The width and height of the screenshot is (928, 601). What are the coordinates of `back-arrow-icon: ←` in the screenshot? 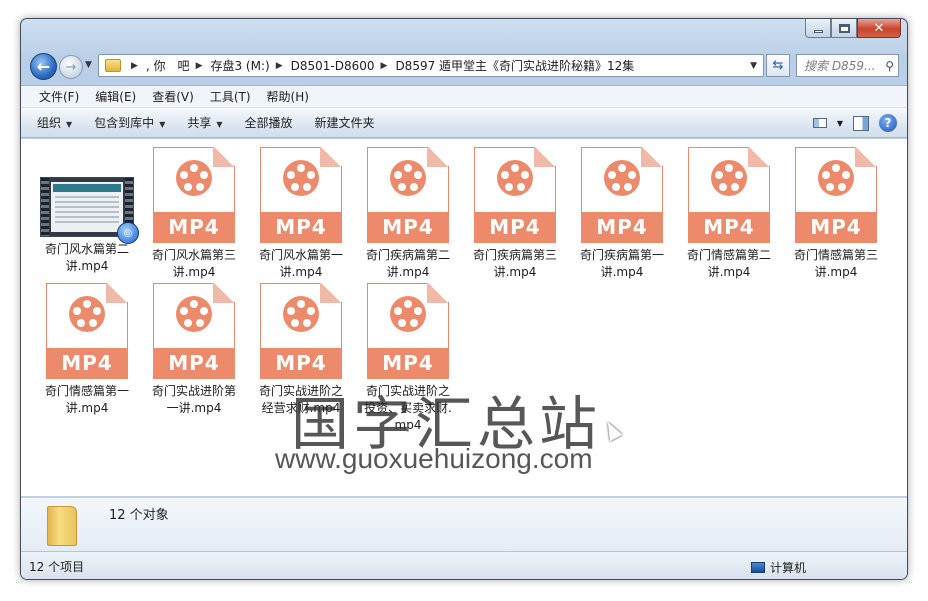 It's located at (43, 66).